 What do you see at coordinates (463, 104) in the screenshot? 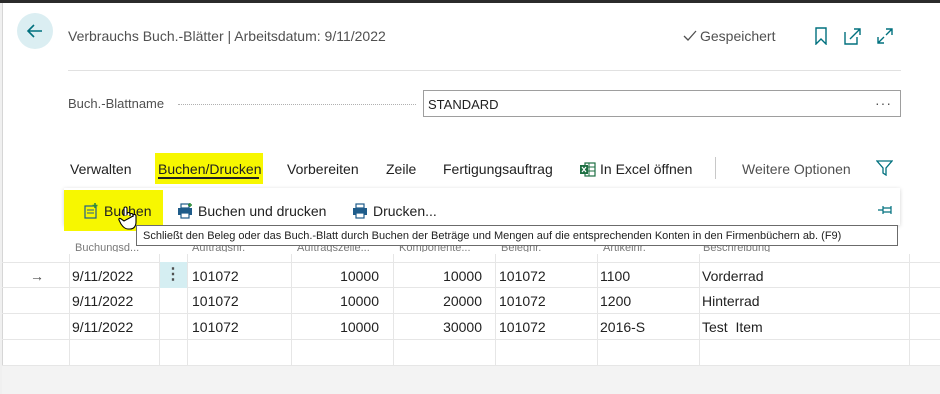
I see `journal-name-value: STANDARD` at bounding box center [463, 104].